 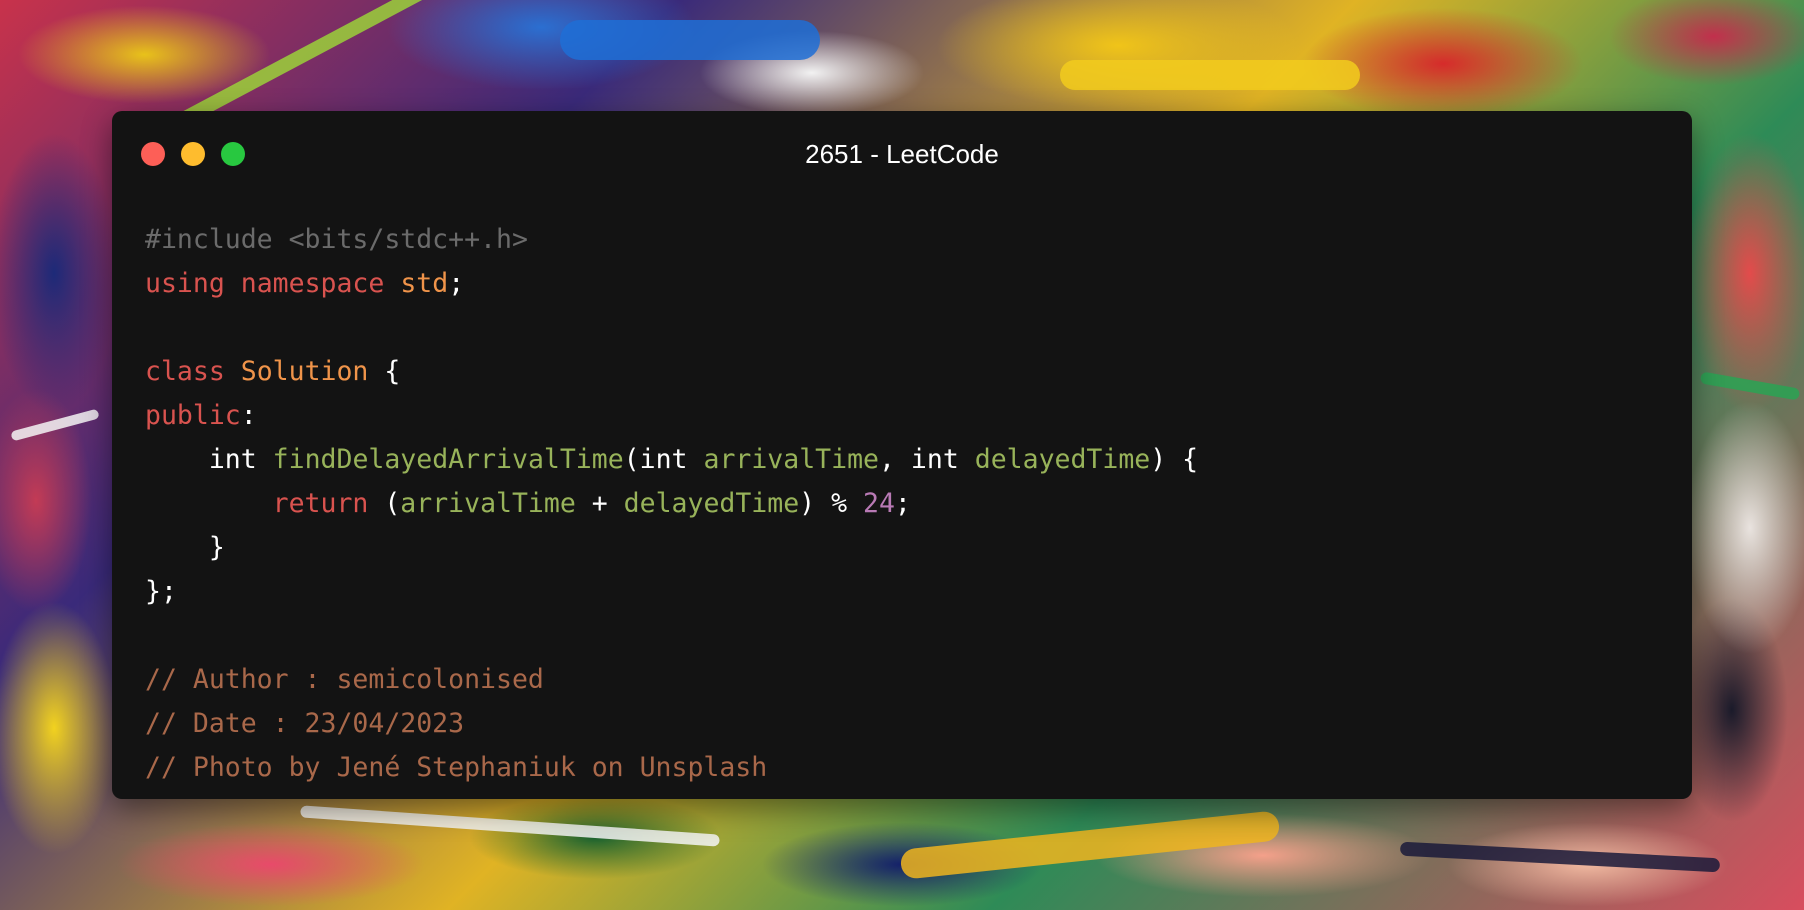 What do you see at coordinates (671, 592) in the screenshot?
I see `code-line: };` at bounding box center [671, 592].